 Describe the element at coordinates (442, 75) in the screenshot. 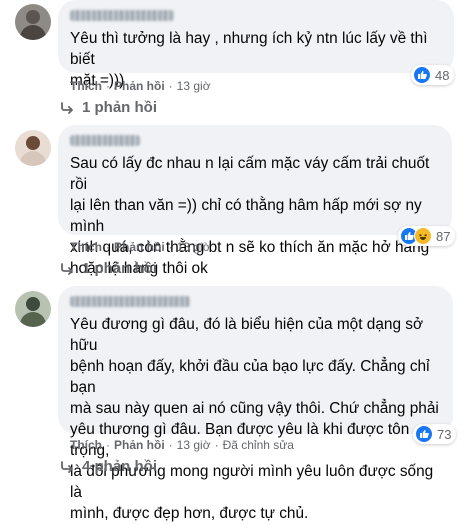

I see `reaction-count: 48` at that location.